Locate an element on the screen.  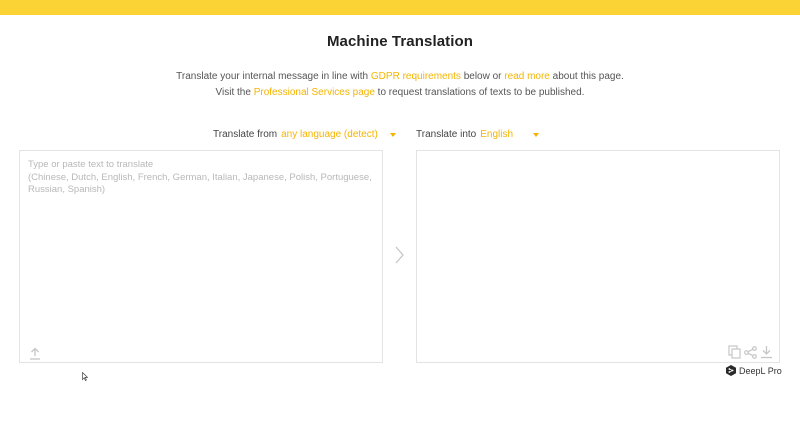
source-language-select: any language (detect) is located at coordinates (338, 134).